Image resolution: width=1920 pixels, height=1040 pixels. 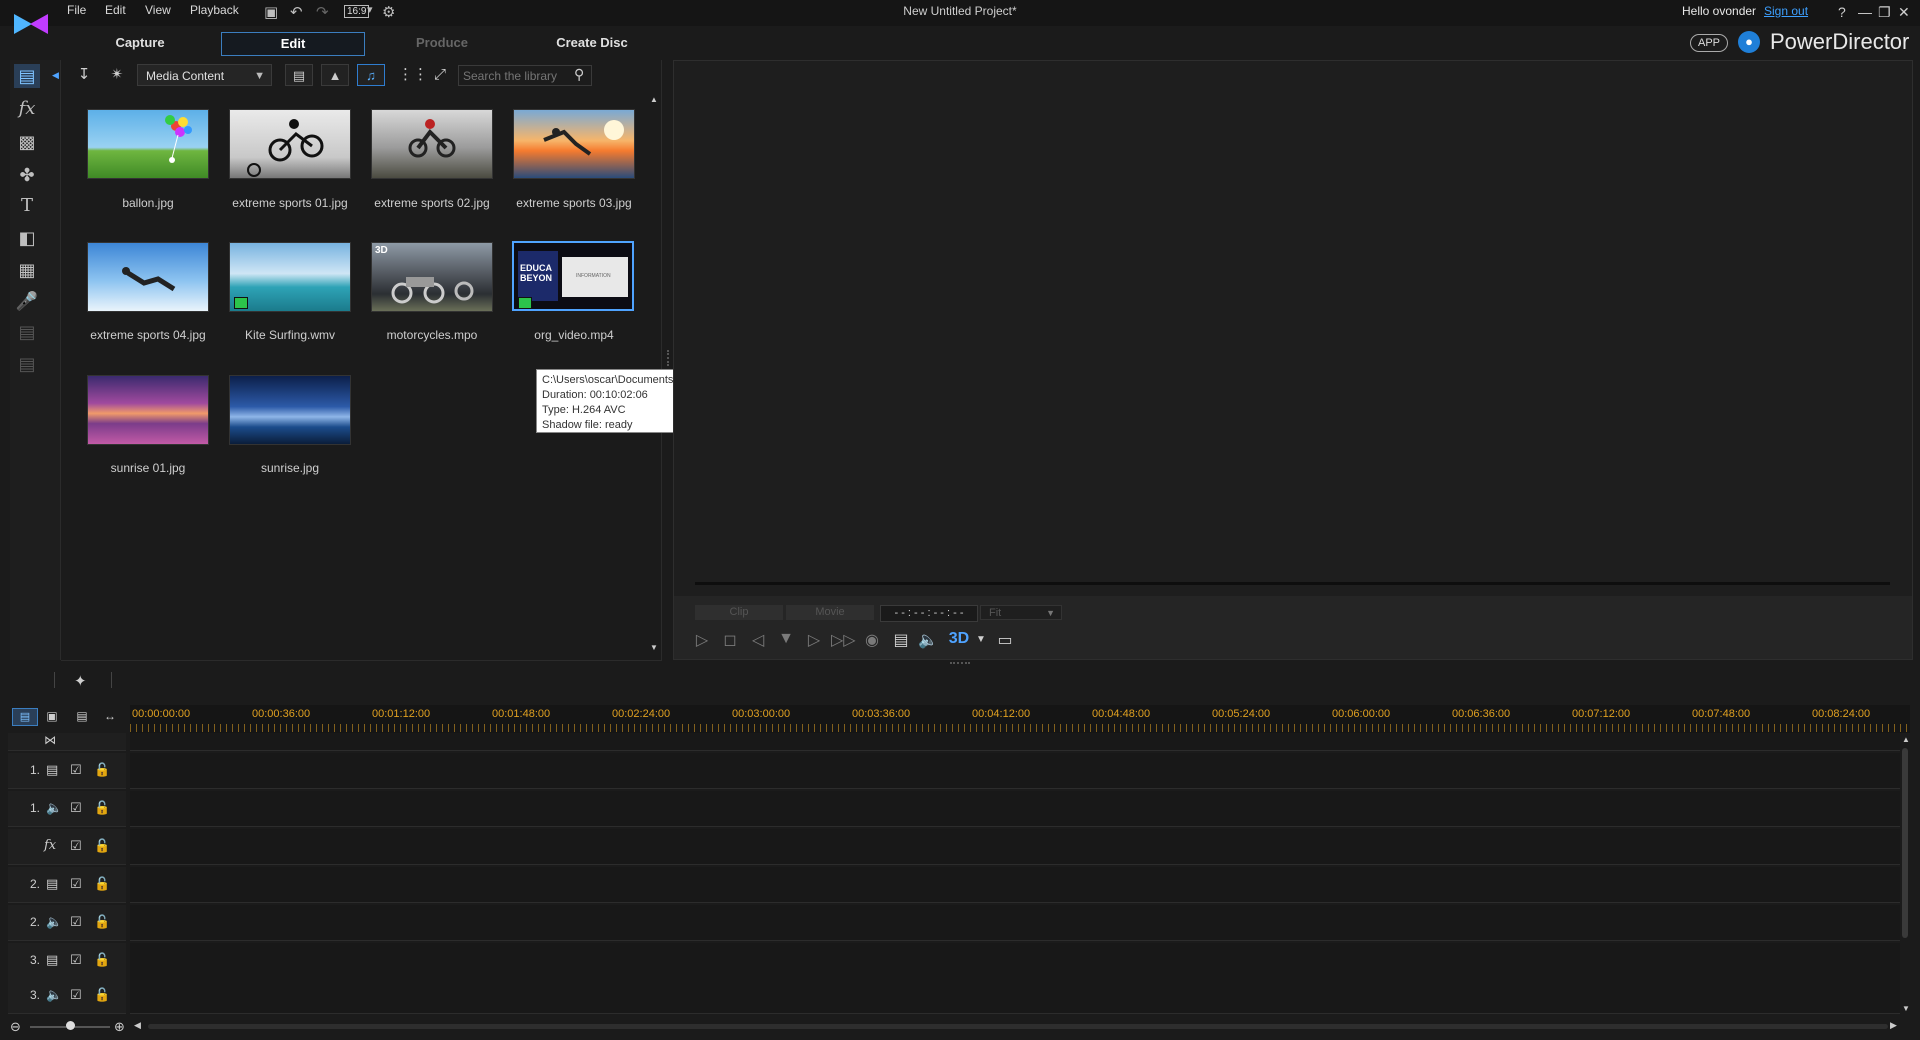 What do you see at coordinates (440, 75) in the screenshot?
I see `fullscreen-icon: ⤢` at bounding box center [440, 75].